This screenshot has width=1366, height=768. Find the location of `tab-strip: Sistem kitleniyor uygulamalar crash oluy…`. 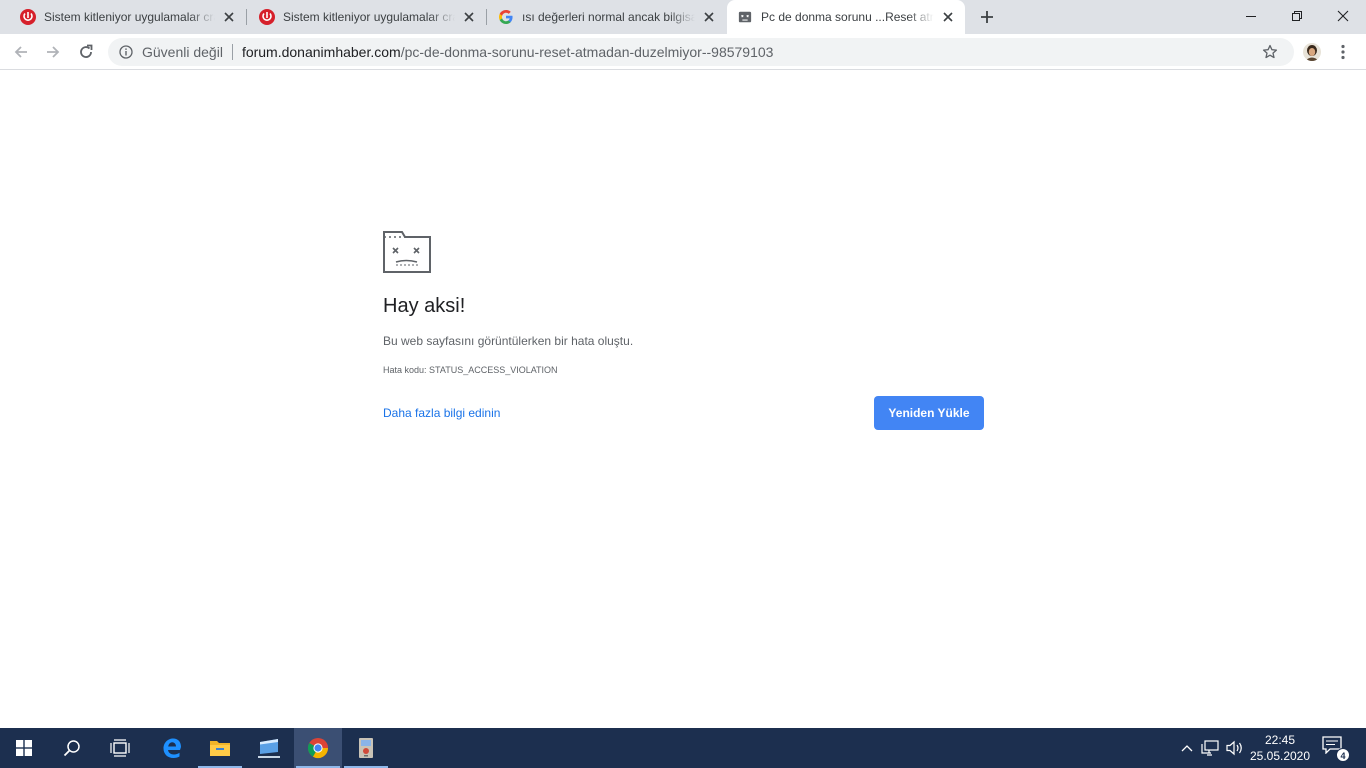

tab-strip: Sistem kitleniyor uygulamalar crash oluy… is located at coordinates (683, 17).